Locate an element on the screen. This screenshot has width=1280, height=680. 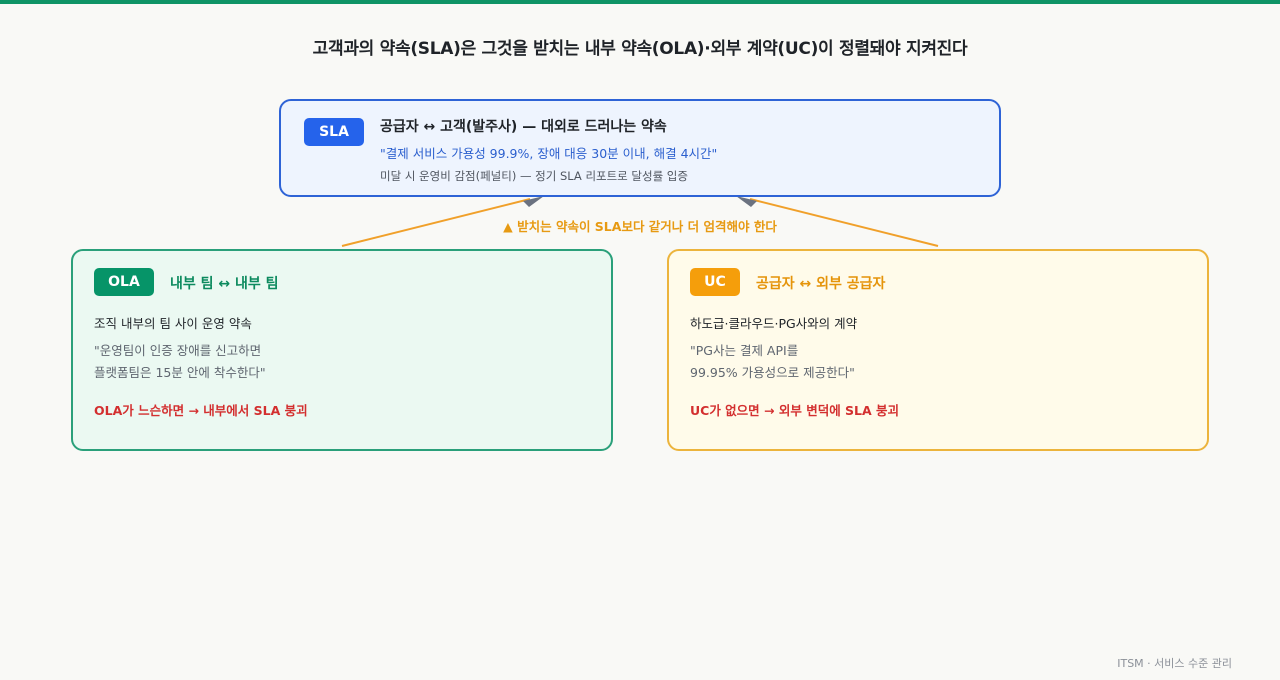
uc-quote: "PG사는 결제 API를 99.95% 가용성으로 제공한다" is located at coordinates (772, 362).